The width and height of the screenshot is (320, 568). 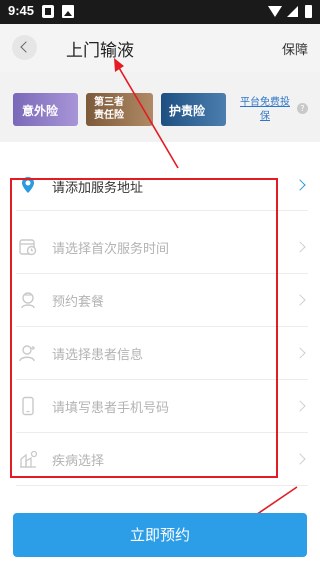 I want to click on service-time-row: 请选择首次服务时间, so click(x=160, y=247).